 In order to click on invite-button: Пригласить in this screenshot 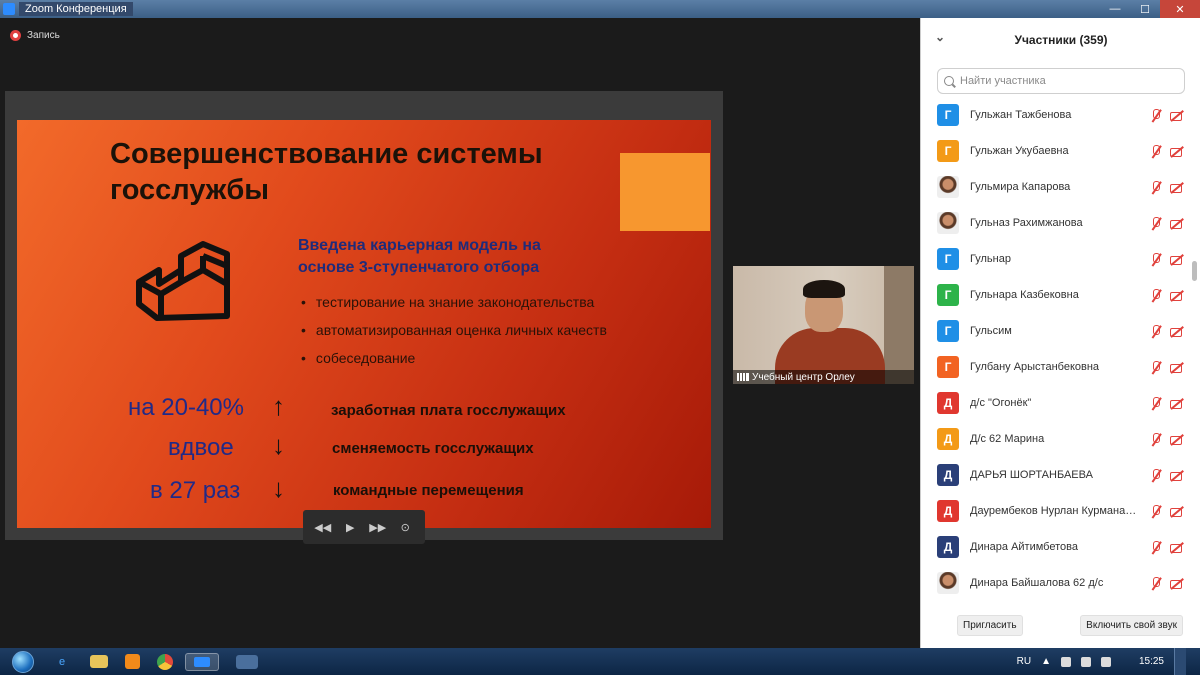, I will do `click(990, 625)`.